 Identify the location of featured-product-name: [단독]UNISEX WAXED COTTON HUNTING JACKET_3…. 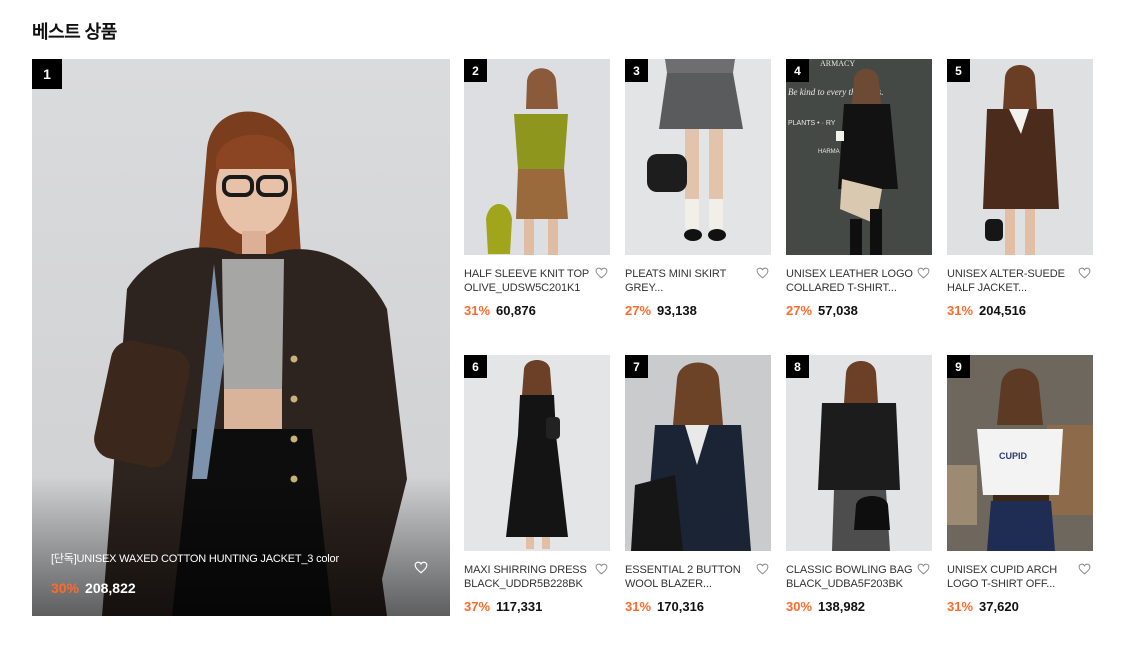
(221, 558).